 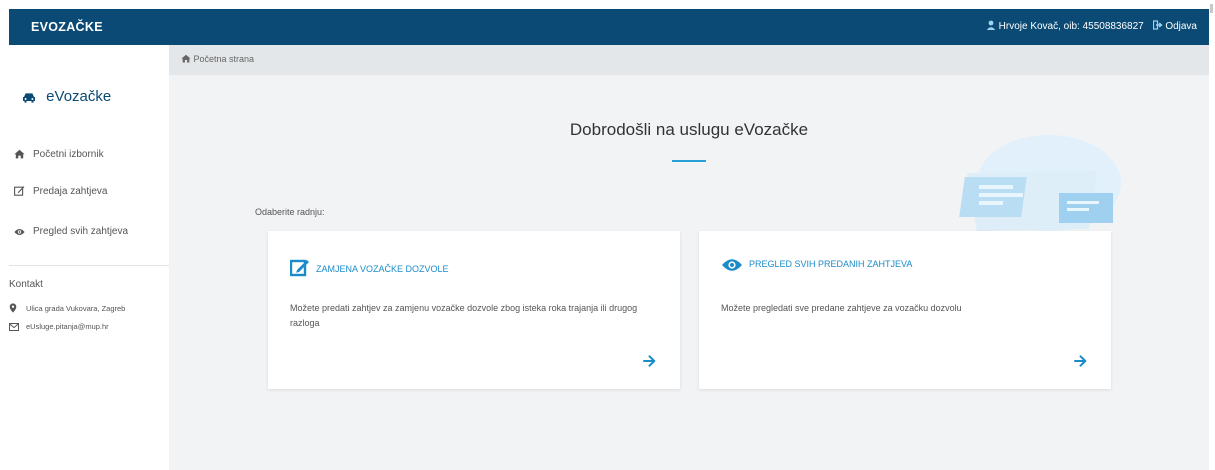 I want to click on sidebar-divider, so click(x=89, y=265).